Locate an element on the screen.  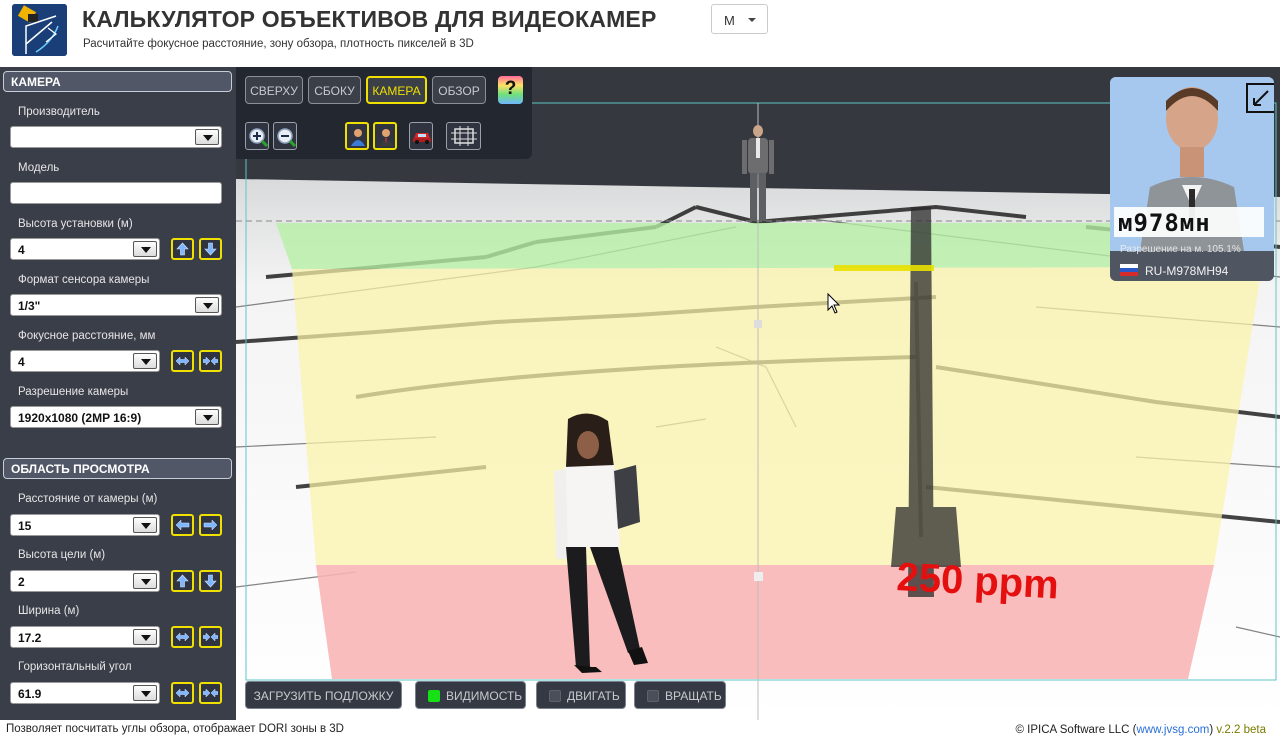
person-man-button is located at coordinates (385, 136).